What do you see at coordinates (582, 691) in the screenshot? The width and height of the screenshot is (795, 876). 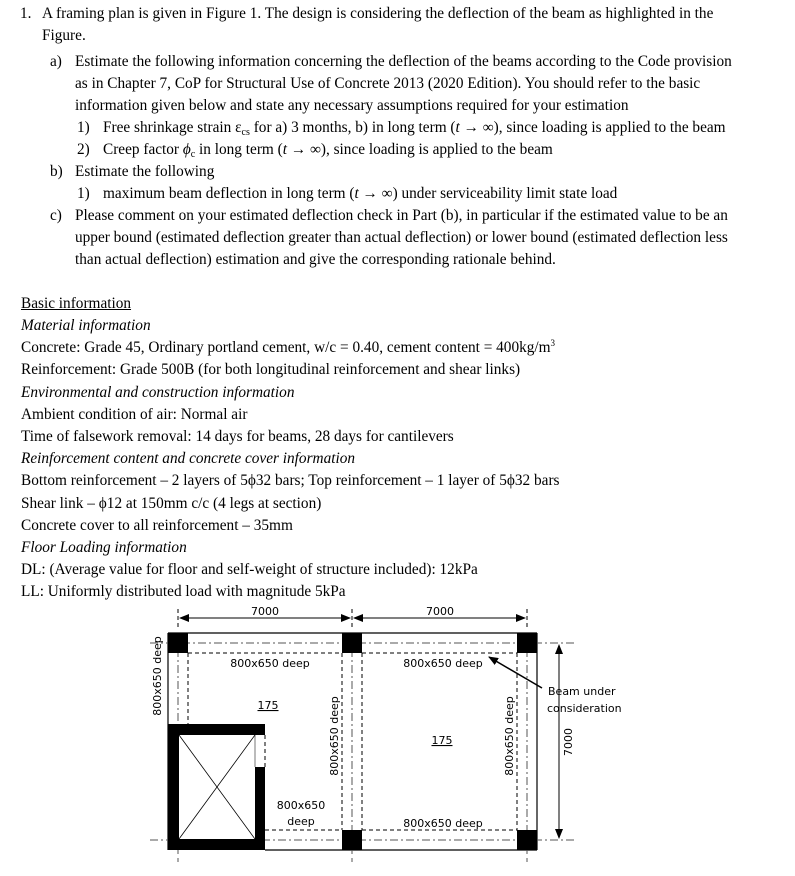 I see `annotation-line1: Beam under` at bounding box center [582, 691].